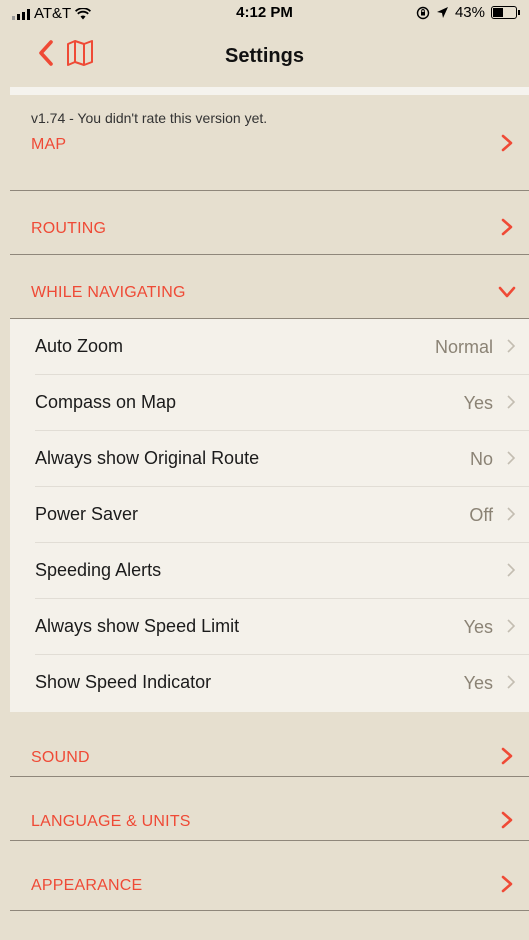 The width and height of the screenshot is (529, 940). Describe the element at coordinates (498, 12) in the screenshot. I see `battery-level` at that location.